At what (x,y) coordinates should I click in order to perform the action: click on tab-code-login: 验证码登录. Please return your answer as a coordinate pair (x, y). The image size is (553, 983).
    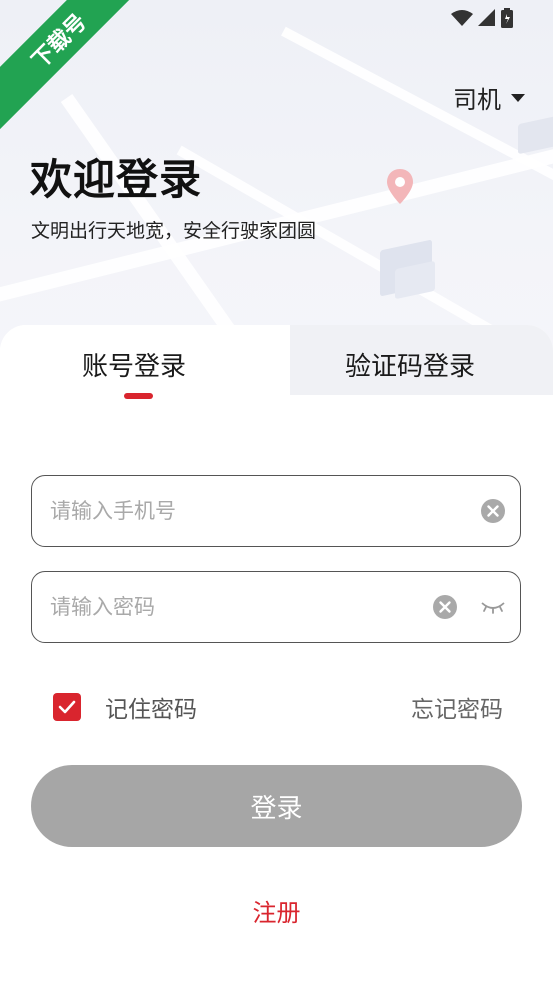
    Looking at the image, I should click on (410, 364).